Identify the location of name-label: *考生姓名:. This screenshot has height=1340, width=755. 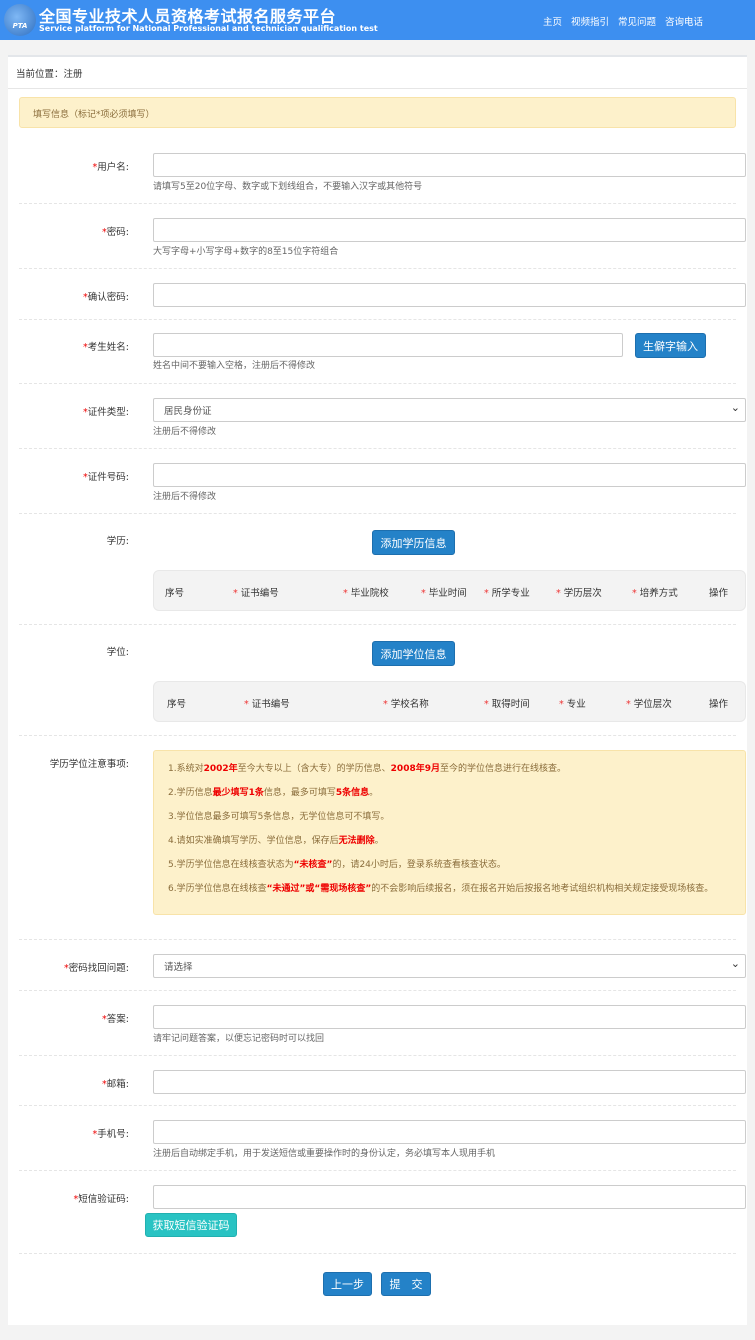
(106, 347).